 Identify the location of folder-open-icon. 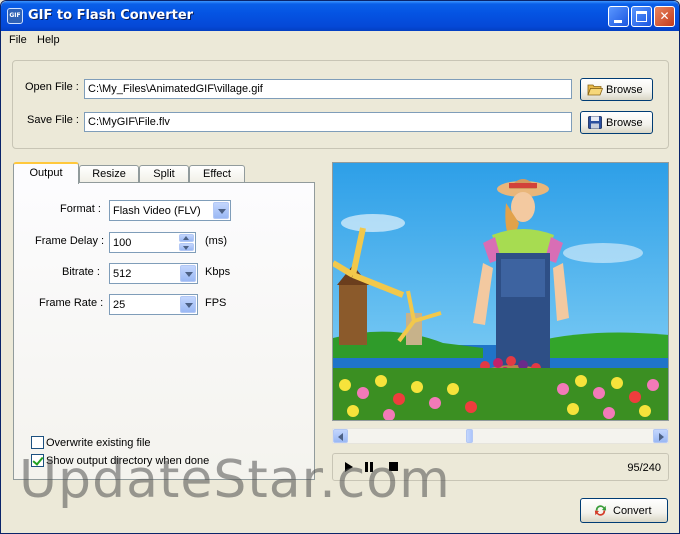
(595, 90).